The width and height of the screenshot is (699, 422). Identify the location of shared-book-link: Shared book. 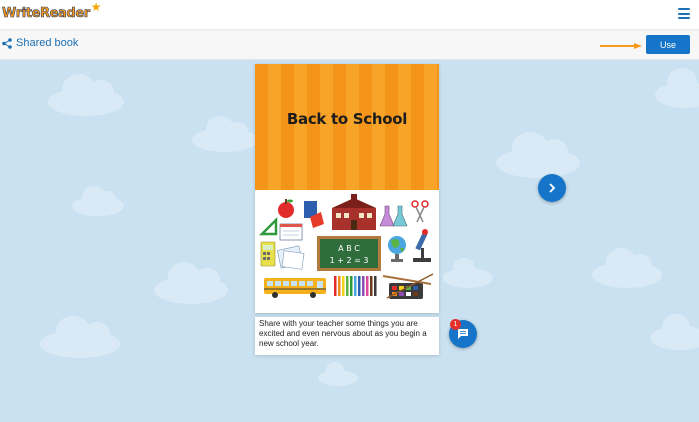
(40, 43).